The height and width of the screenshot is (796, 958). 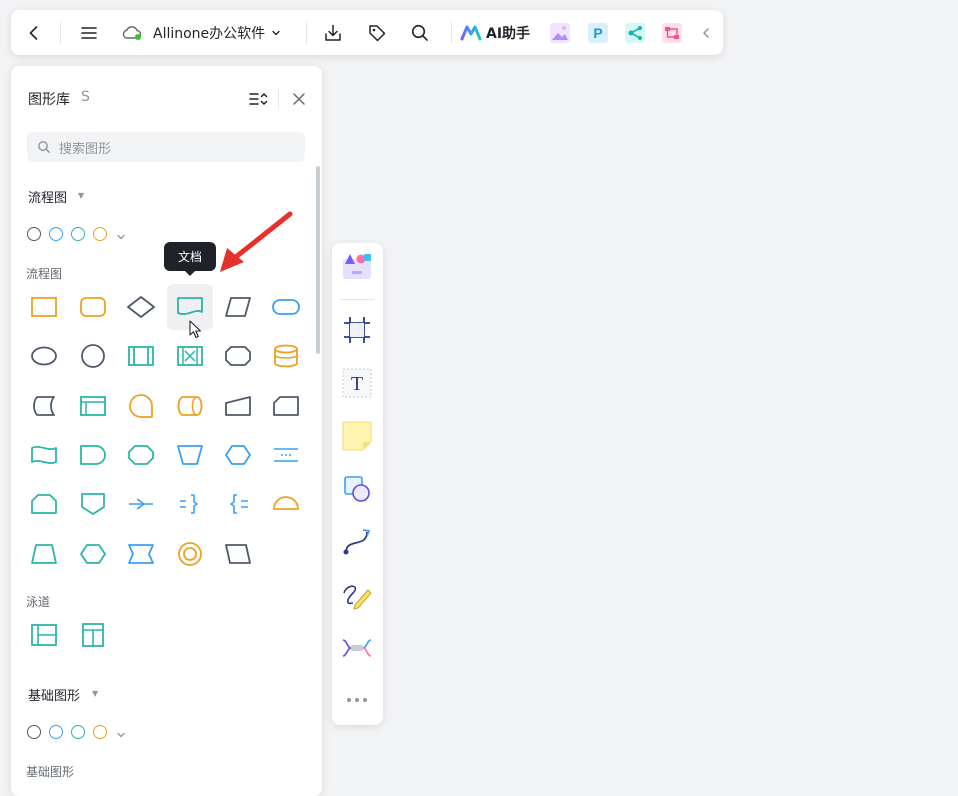 I want to click on shape-decision, so click(x=141, y=307).